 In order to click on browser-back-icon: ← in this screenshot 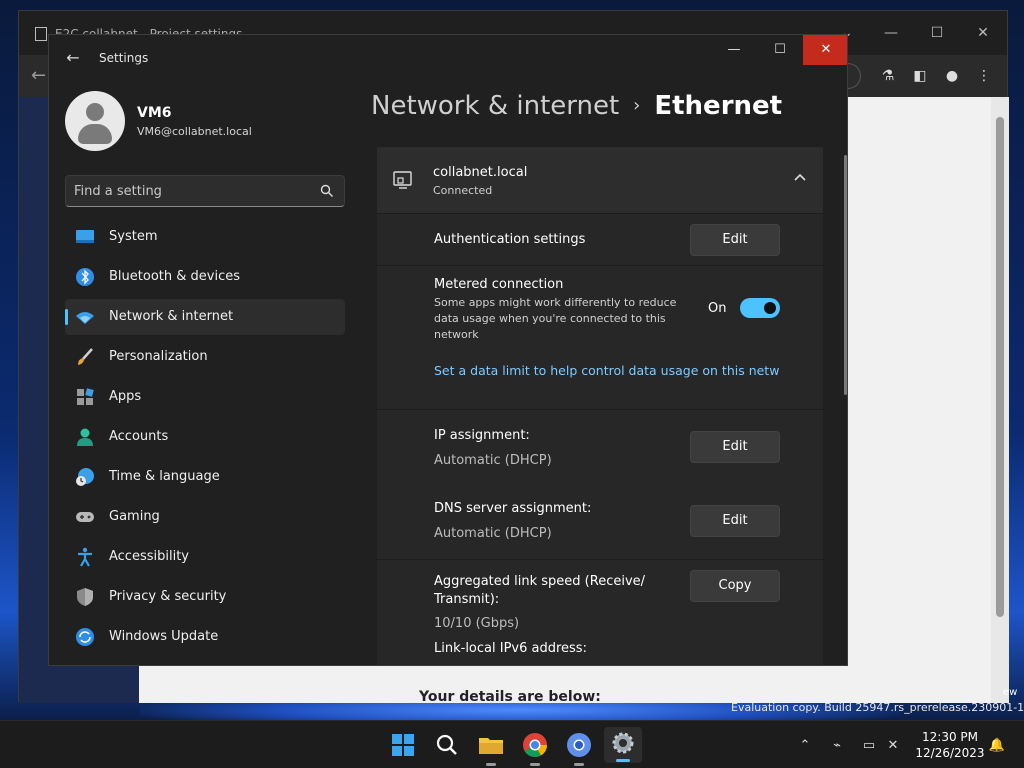, I will do `click(38, 75)`.